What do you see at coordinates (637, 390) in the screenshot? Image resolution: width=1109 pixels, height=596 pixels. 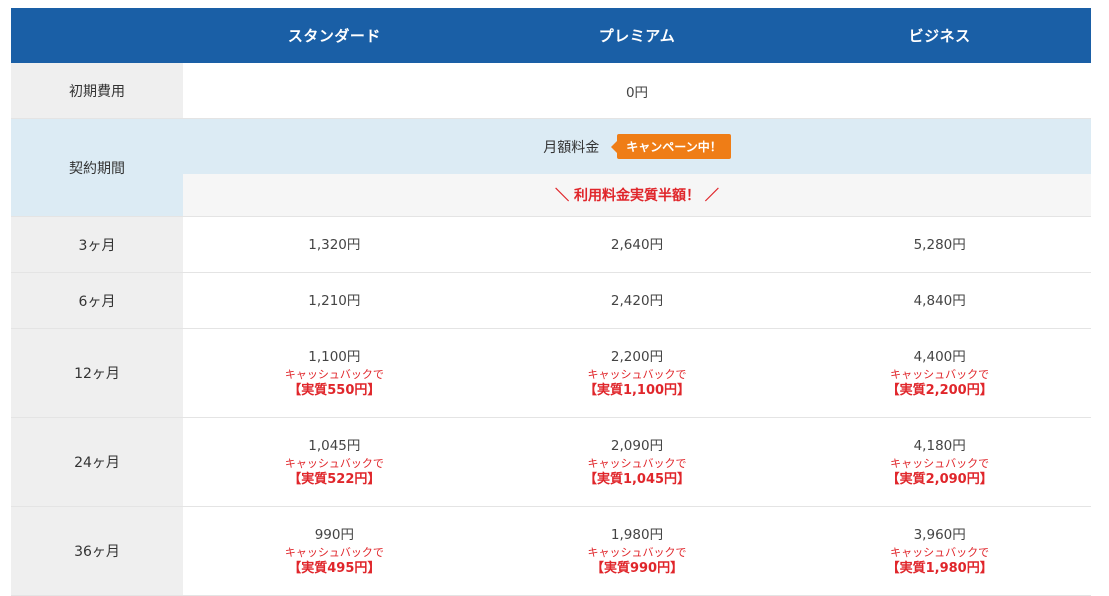 I see `effective-price: 【実質1,100円】` at bounding box center [637, 390].